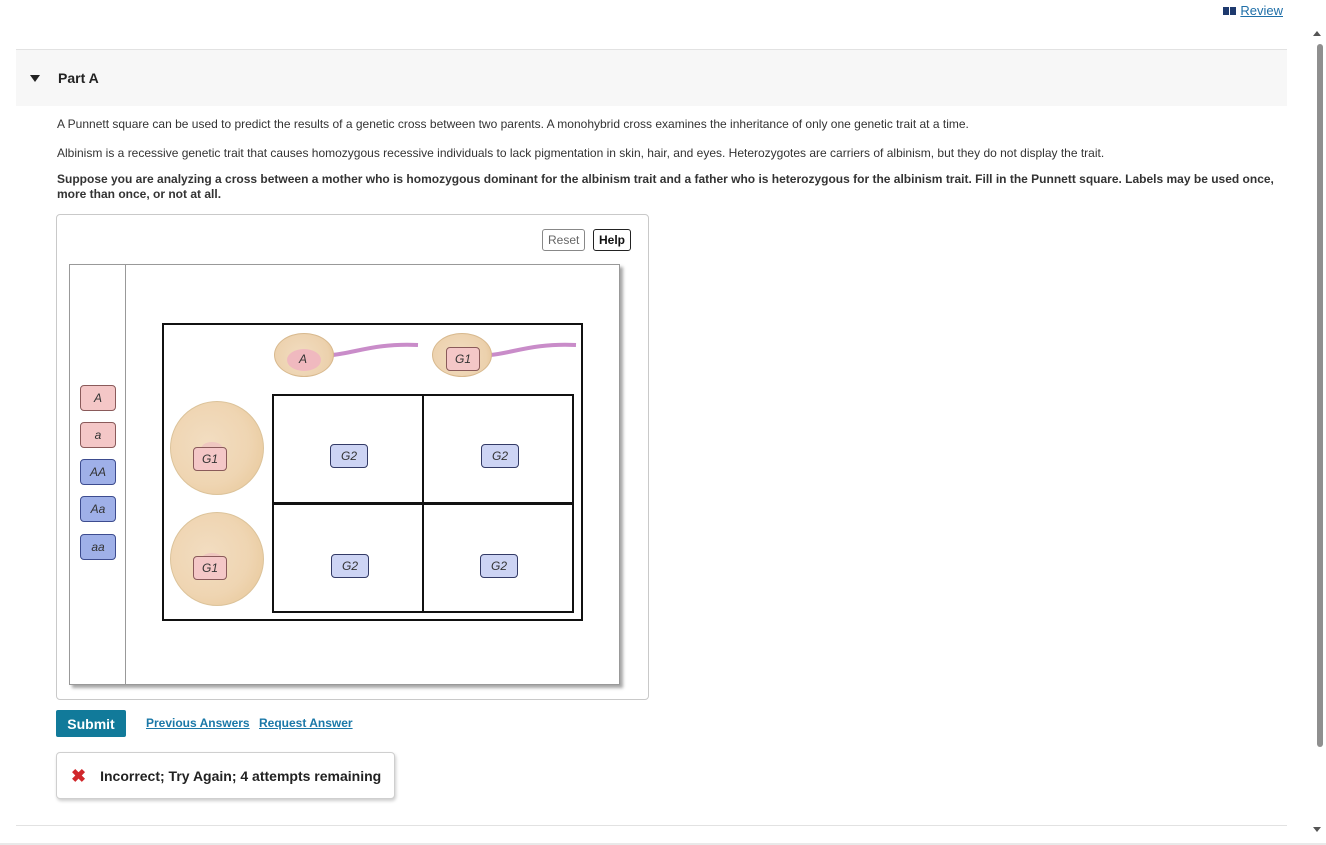 The width and height of the screenshot is (1326, 845). Describe the element at coordinates (303, 359) in the screenshot. I see `sperm-drop-target-1: A` at that location.